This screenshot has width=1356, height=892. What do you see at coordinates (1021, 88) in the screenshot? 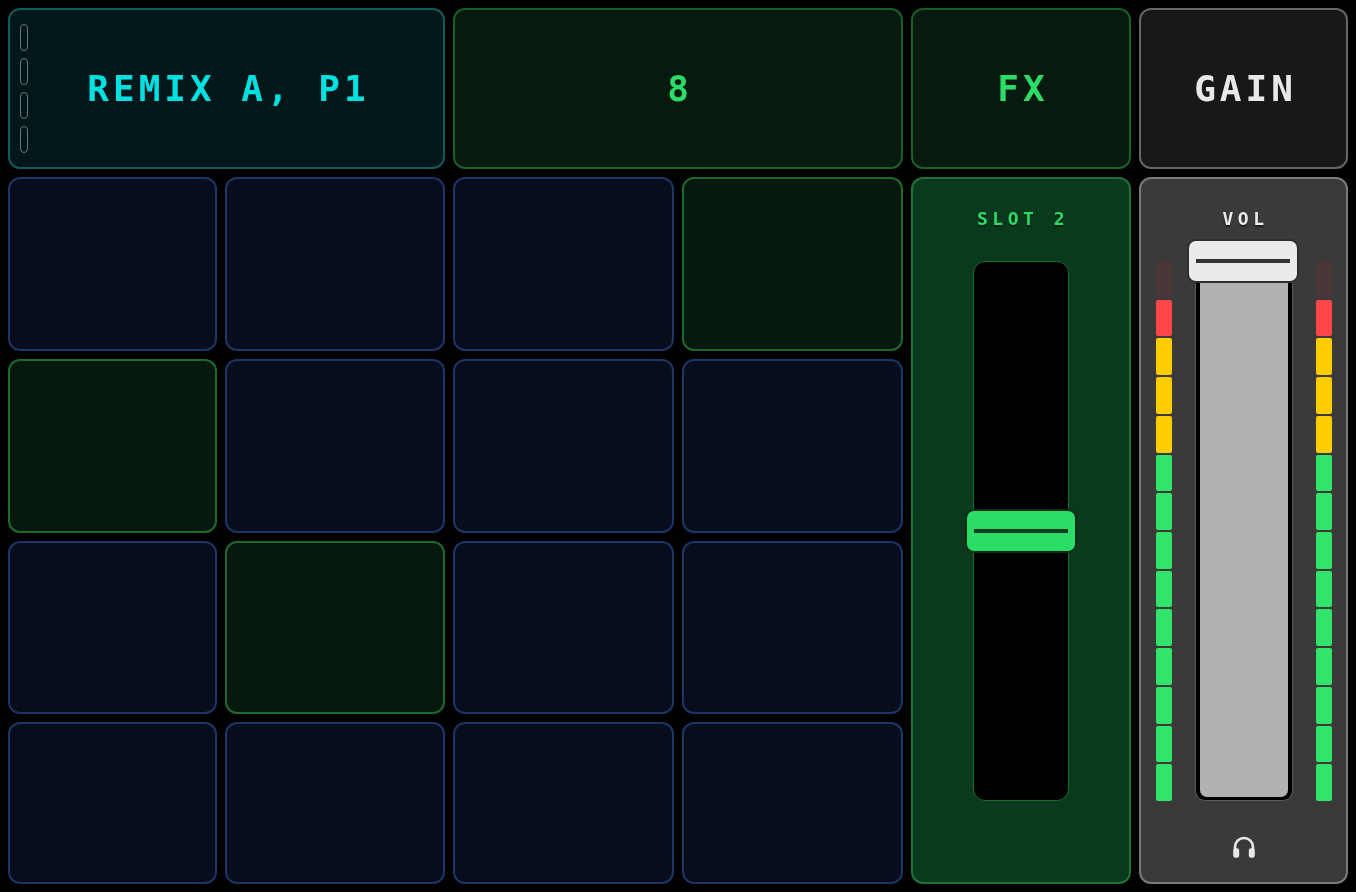
I see `fx-button: FX` at bounding box center [1021, 88].